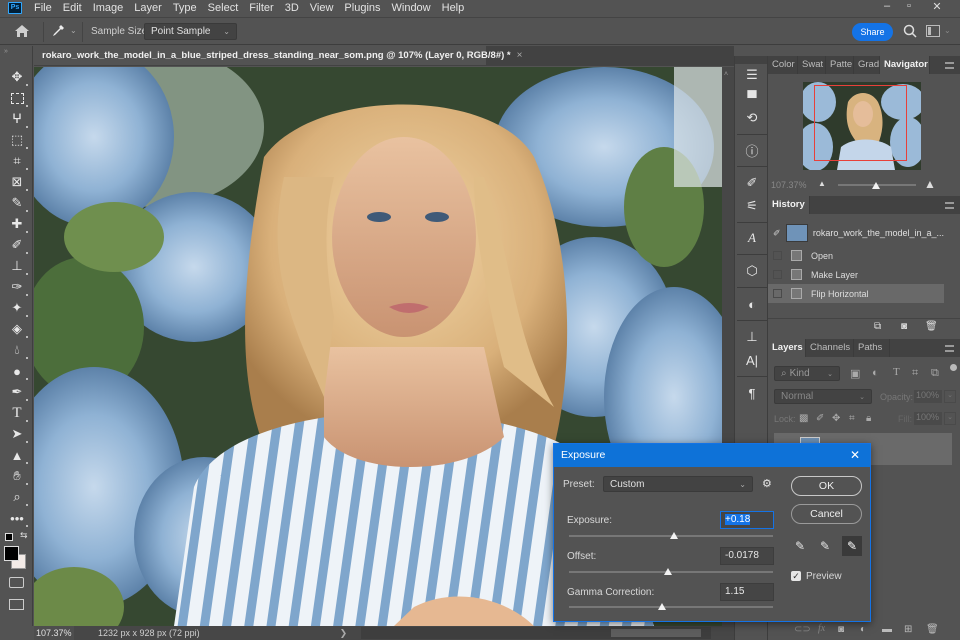 Image resolution: width=960 pixels, height=640 pixels. Describe the element at coordinates (856, 255) in the screenshot. I see `history-state: Open` at that location.